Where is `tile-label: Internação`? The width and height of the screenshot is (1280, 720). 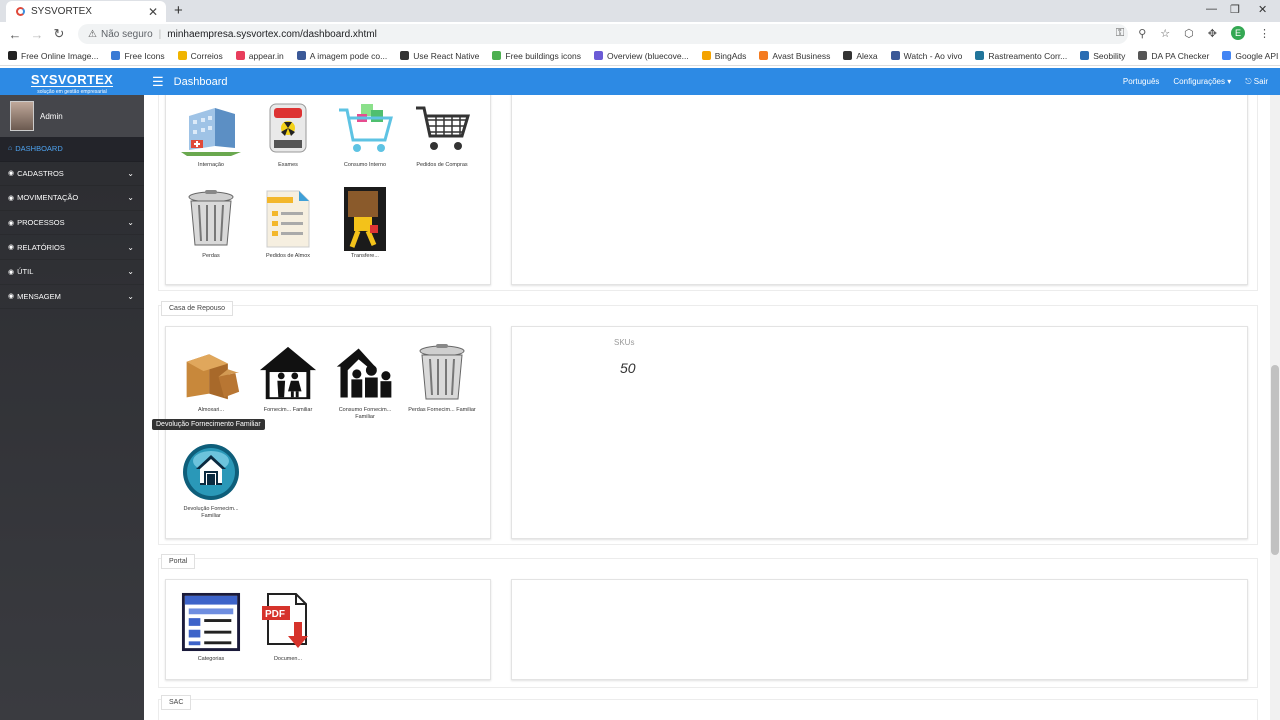 tile-label: Internação is located at coordinates (211, 165).